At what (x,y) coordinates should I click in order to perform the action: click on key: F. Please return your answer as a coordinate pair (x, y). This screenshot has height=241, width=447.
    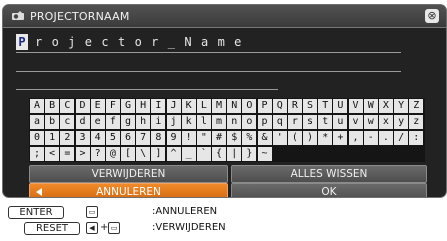
    Looking at the image, I should click on (112, 106).